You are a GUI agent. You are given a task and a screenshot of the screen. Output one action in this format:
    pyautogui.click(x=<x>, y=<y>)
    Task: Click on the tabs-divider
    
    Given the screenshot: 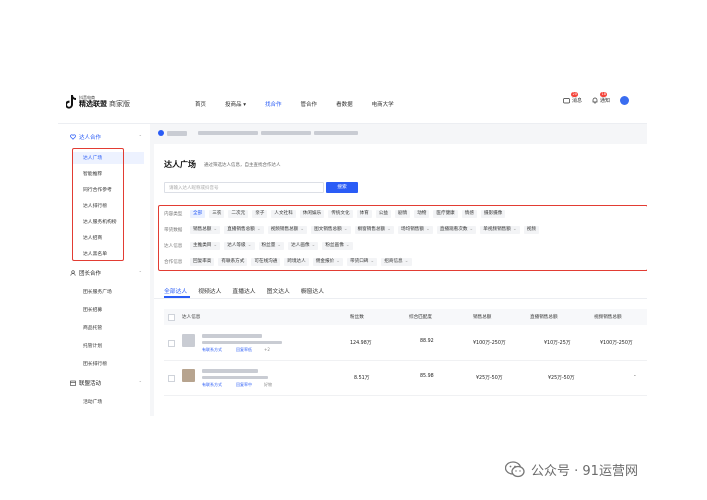 What is the action you would take?
    pyautogui.click(x=400, y=298)
    